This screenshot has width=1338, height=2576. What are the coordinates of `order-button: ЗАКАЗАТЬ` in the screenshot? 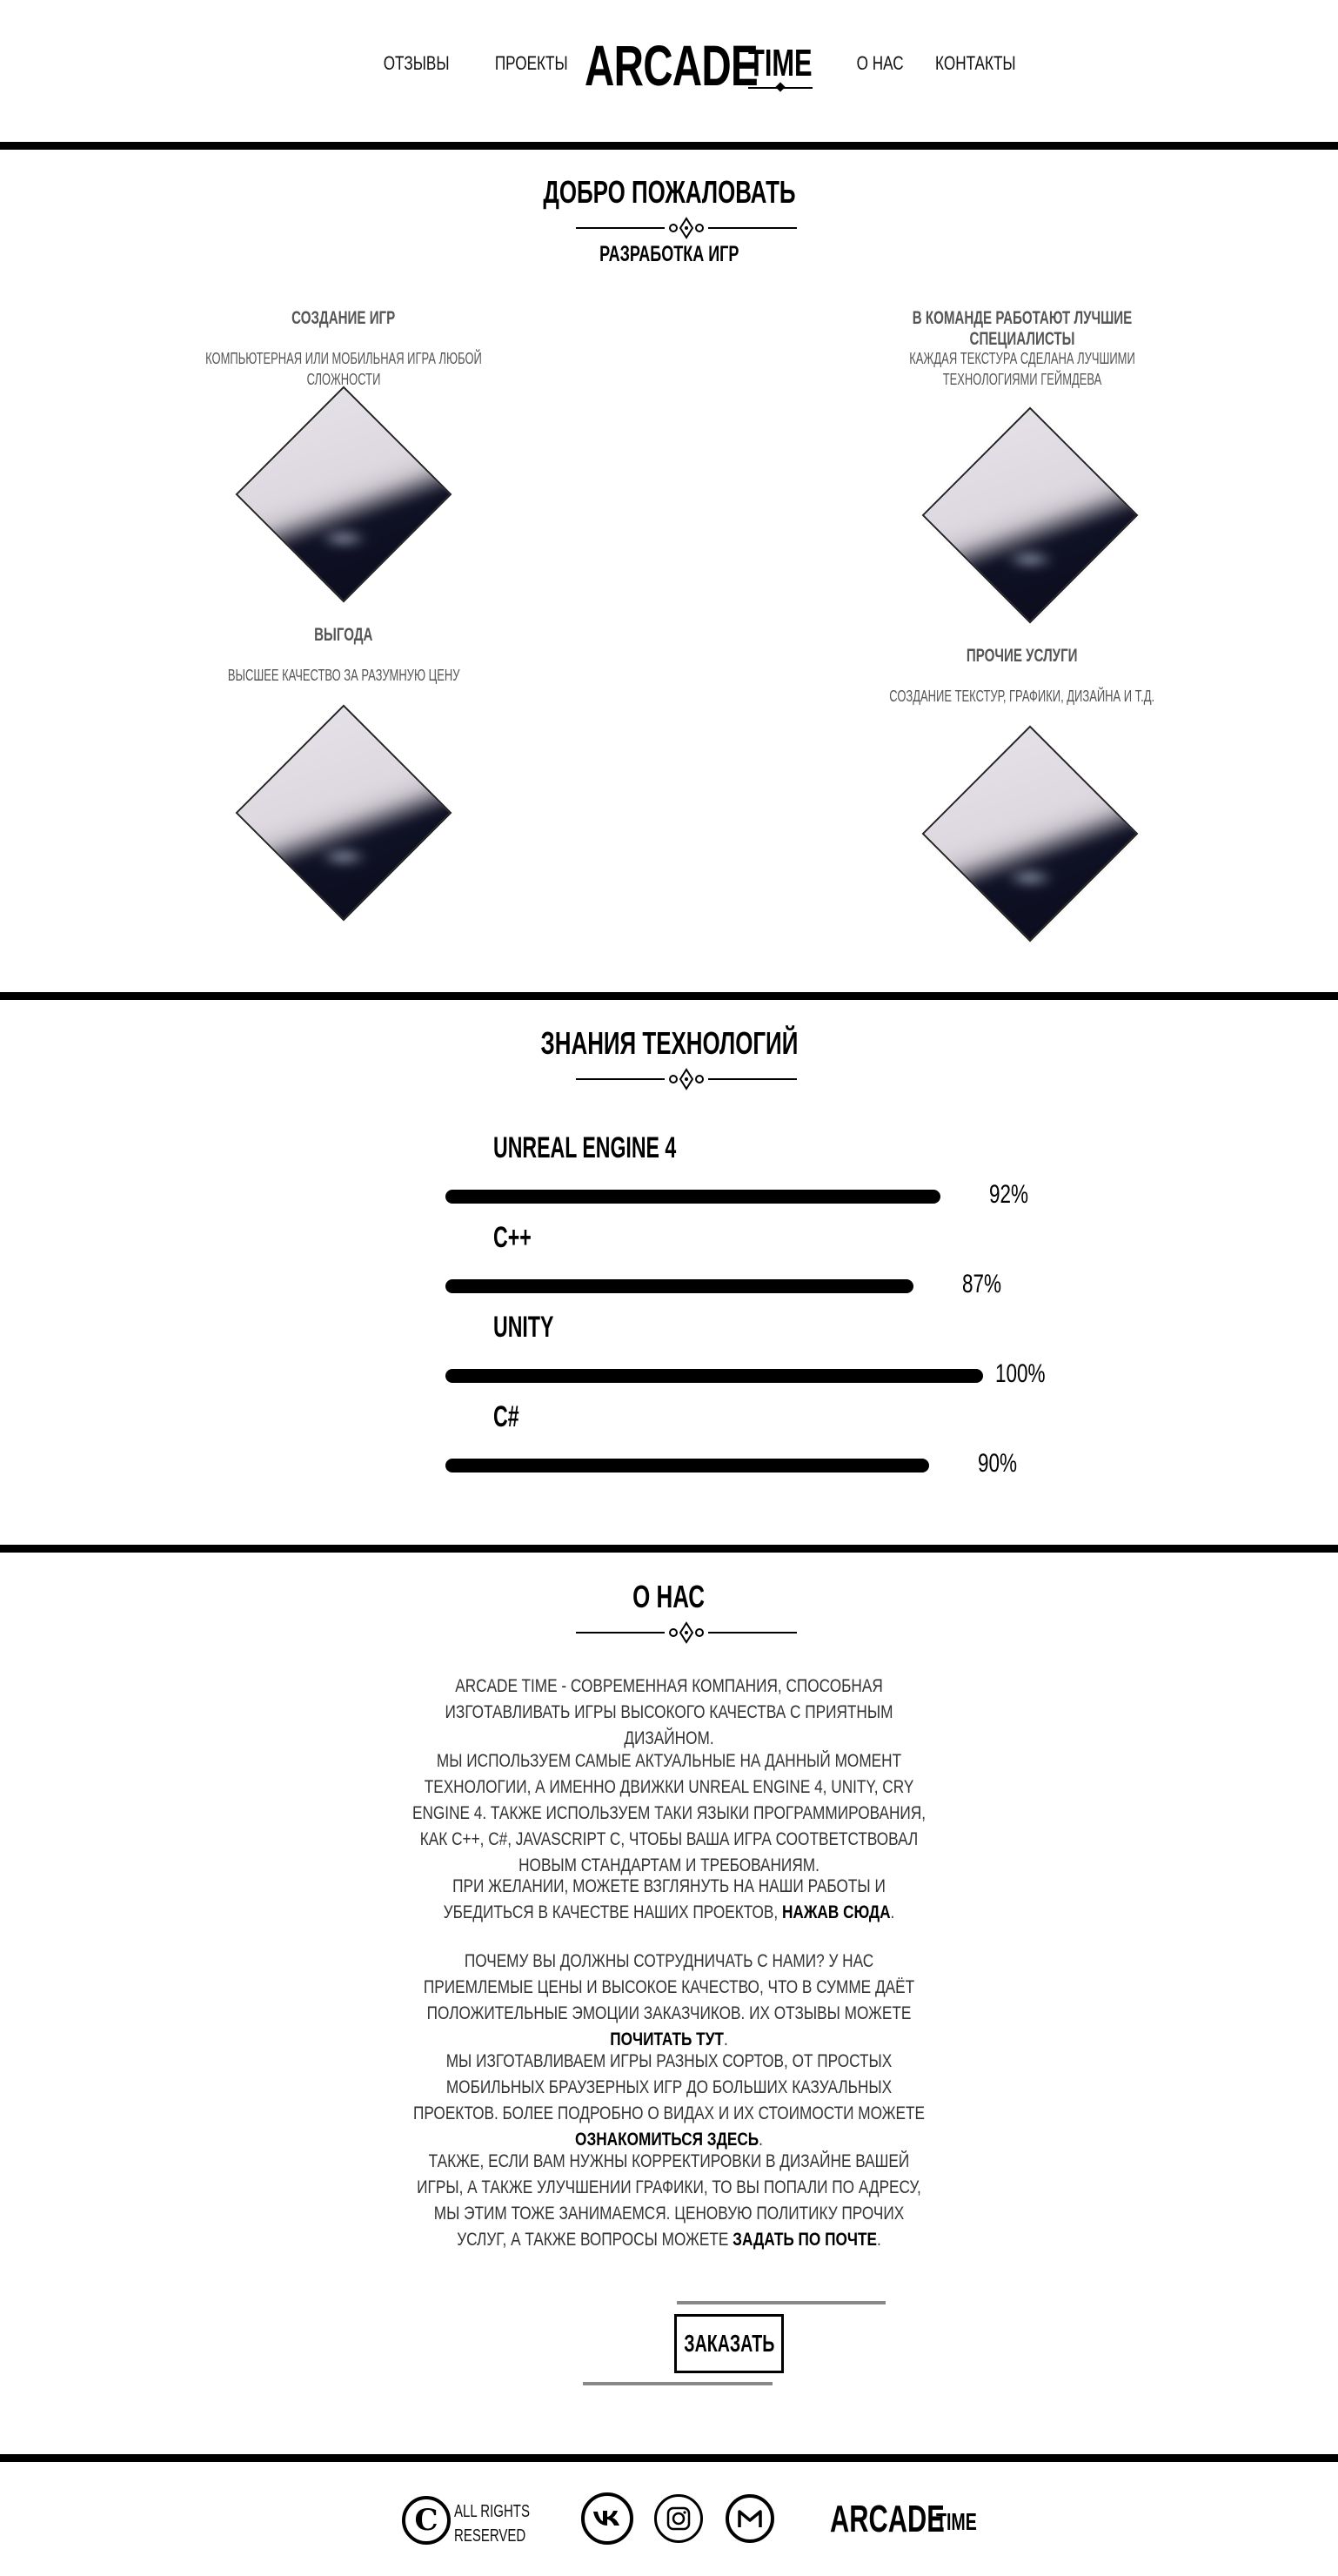 It's located at (729, 2343).